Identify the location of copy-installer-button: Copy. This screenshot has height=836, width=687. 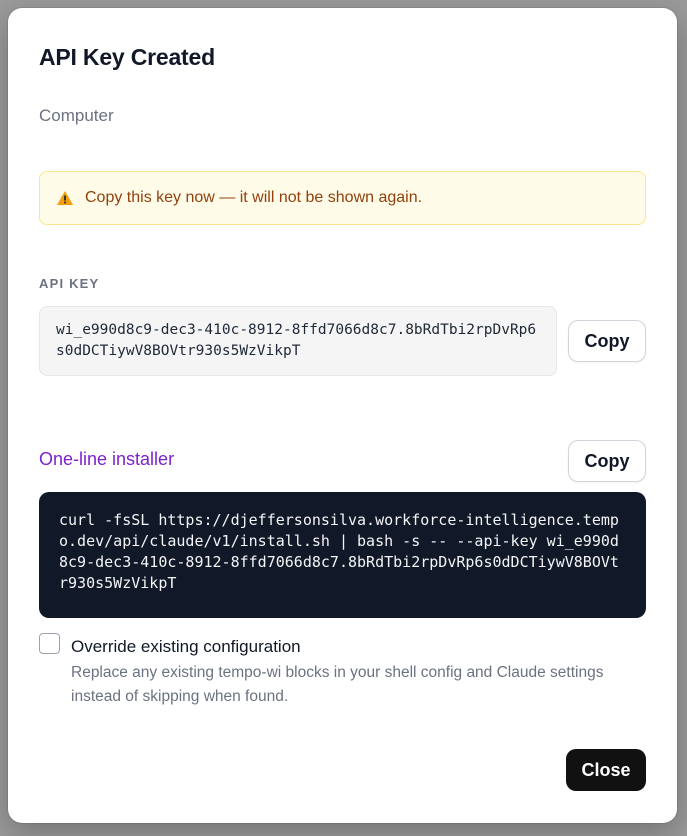
(607, 461).